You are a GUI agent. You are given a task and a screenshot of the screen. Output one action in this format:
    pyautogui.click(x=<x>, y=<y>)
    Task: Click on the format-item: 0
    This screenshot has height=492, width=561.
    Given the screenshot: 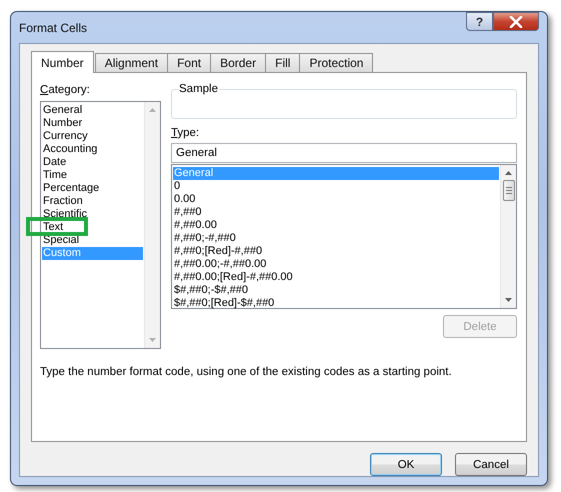 What is the action you would take?
    pyautogui.click(x=336, y=186)
    